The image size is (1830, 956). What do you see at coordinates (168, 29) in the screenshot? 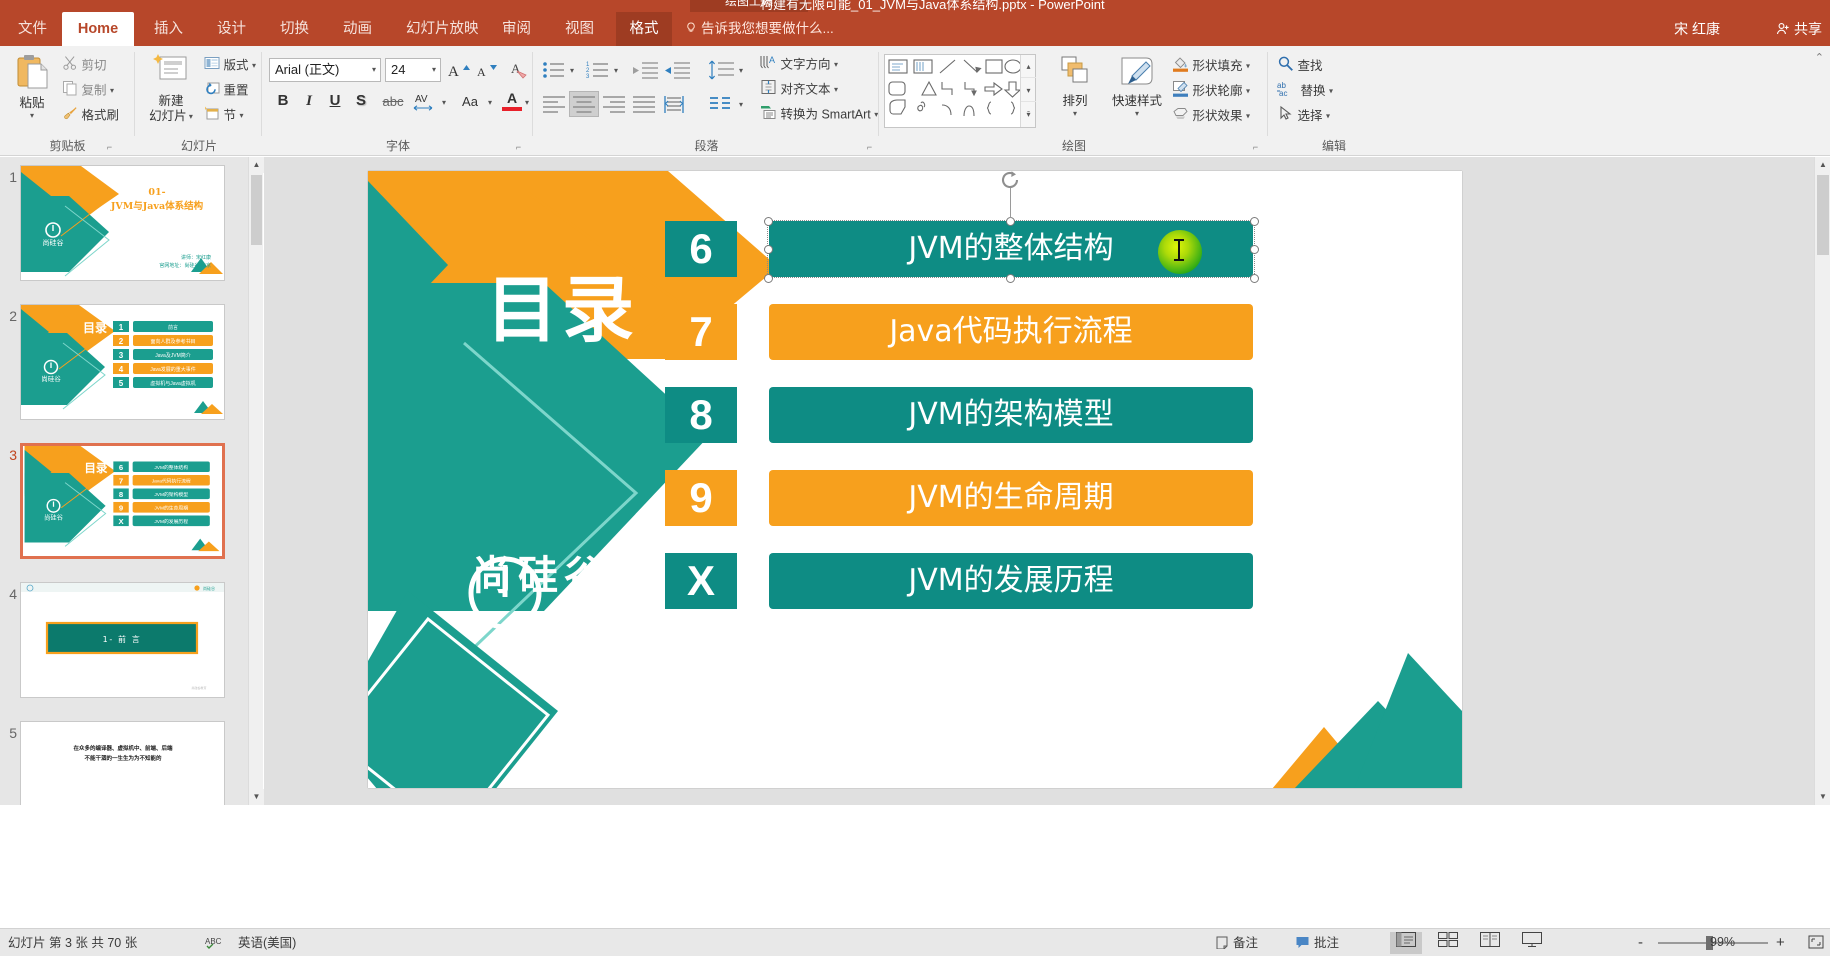
I see `tab-insert: 插入` at bounding box center [168, 29].